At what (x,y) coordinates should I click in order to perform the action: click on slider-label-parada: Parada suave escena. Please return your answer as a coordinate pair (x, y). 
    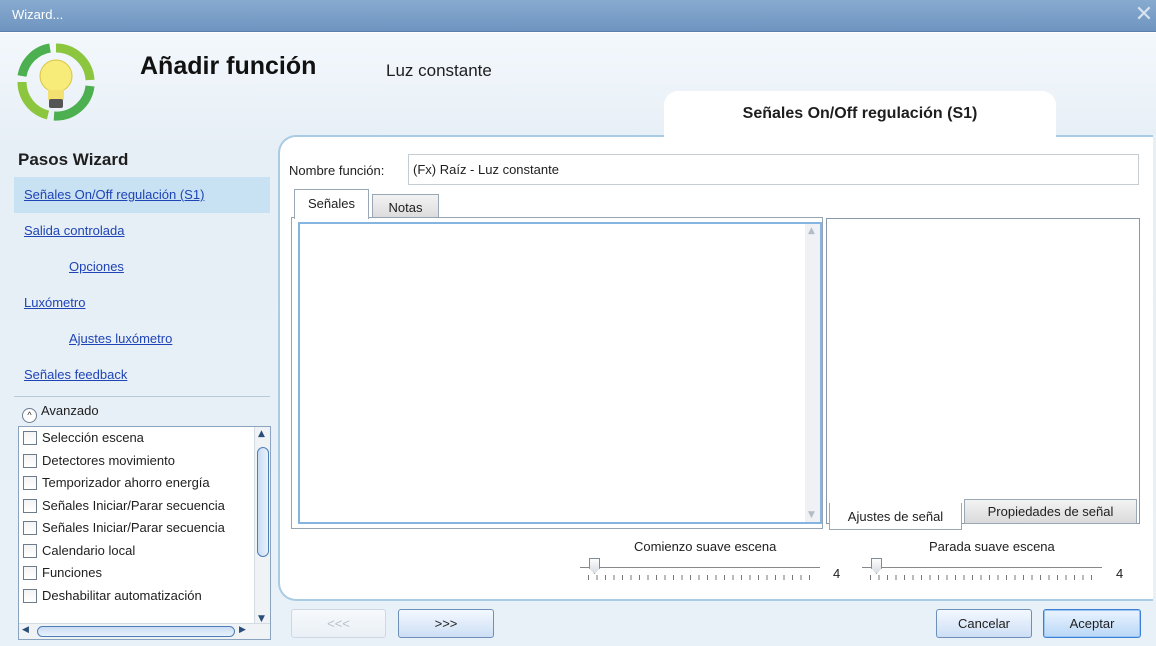
    Looking at the image, I should click on (992, 546).